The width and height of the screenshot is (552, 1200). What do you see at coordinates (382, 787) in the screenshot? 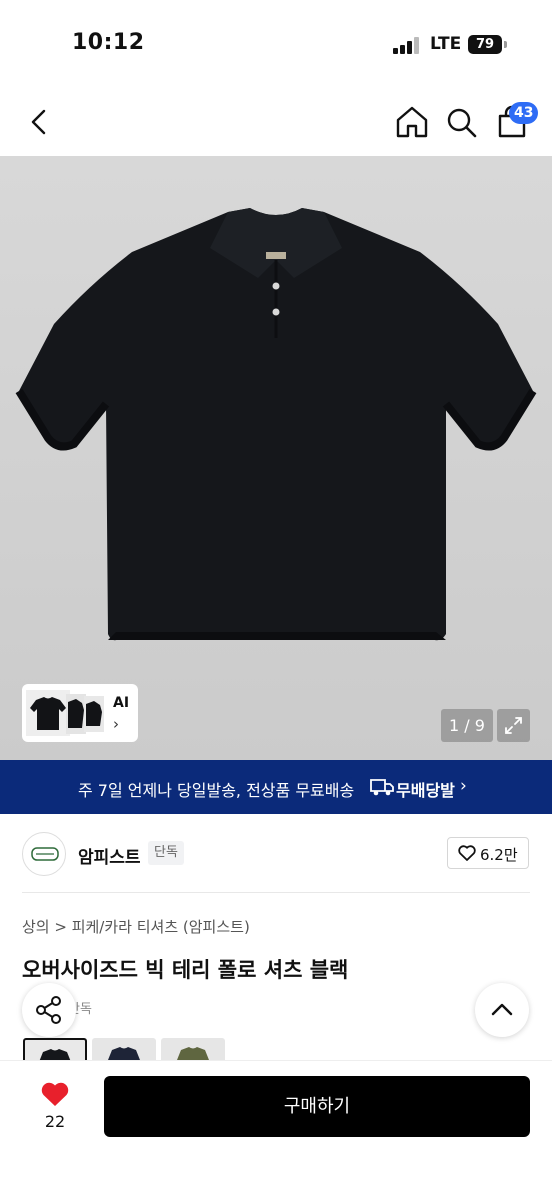
I see `truck-icon` at bounding box center [382, 787].